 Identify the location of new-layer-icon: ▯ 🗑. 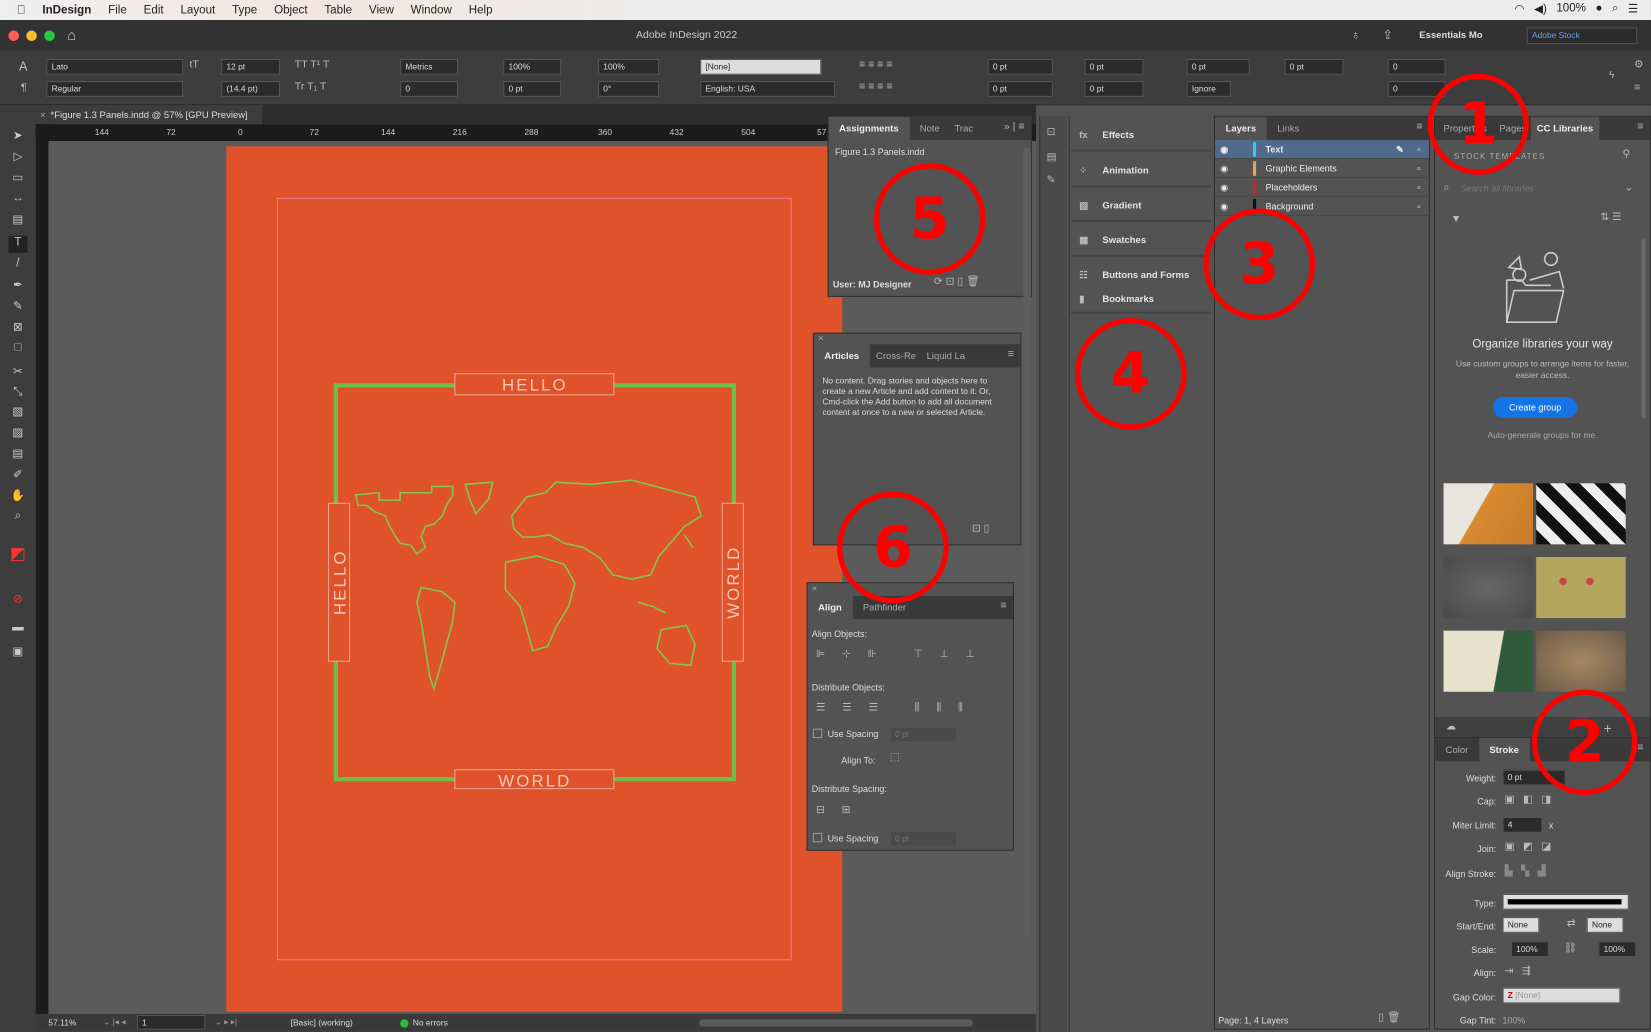
(1389, 1018).